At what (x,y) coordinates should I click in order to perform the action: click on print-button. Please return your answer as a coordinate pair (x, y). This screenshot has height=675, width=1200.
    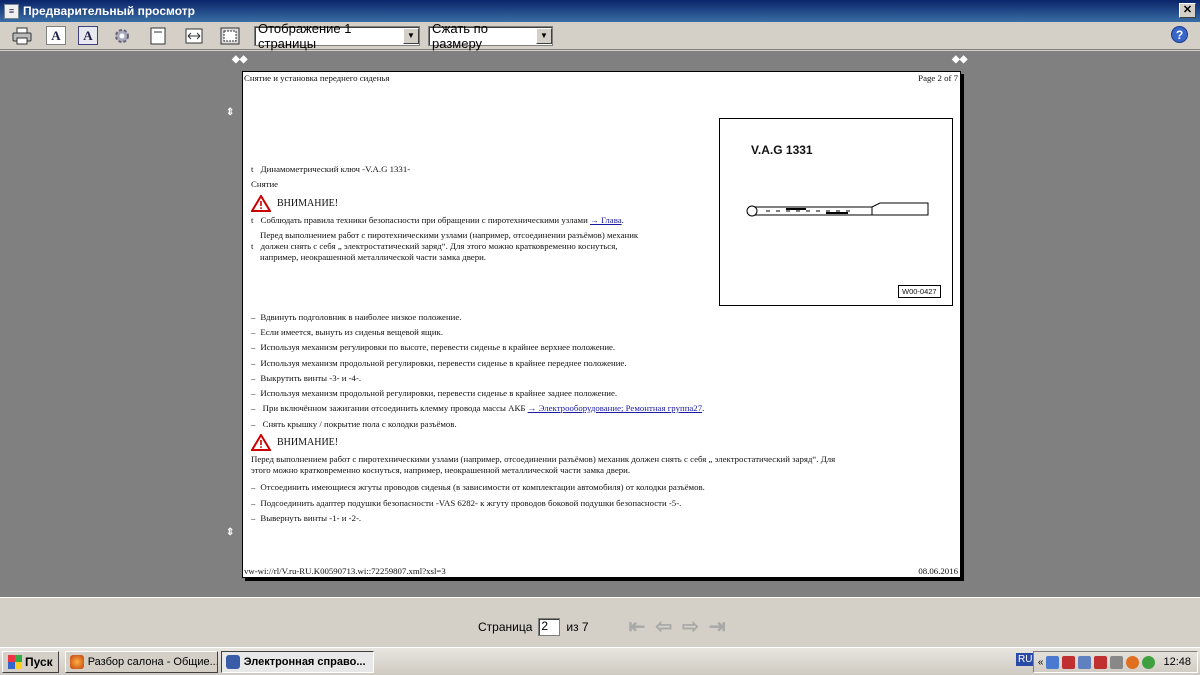
    Looking at the image, I should click on (22, 36).